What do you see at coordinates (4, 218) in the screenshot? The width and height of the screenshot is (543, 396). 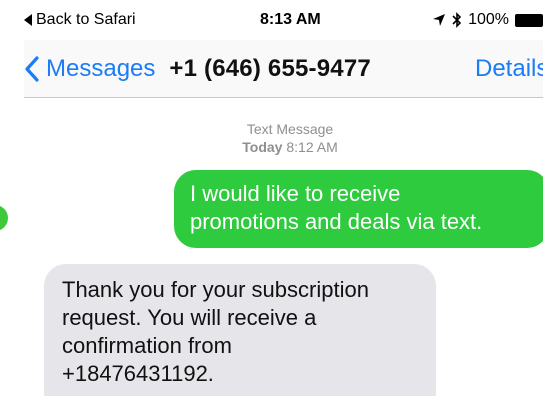 I see `green-indicator-dot` at bounding box center [4, 218].